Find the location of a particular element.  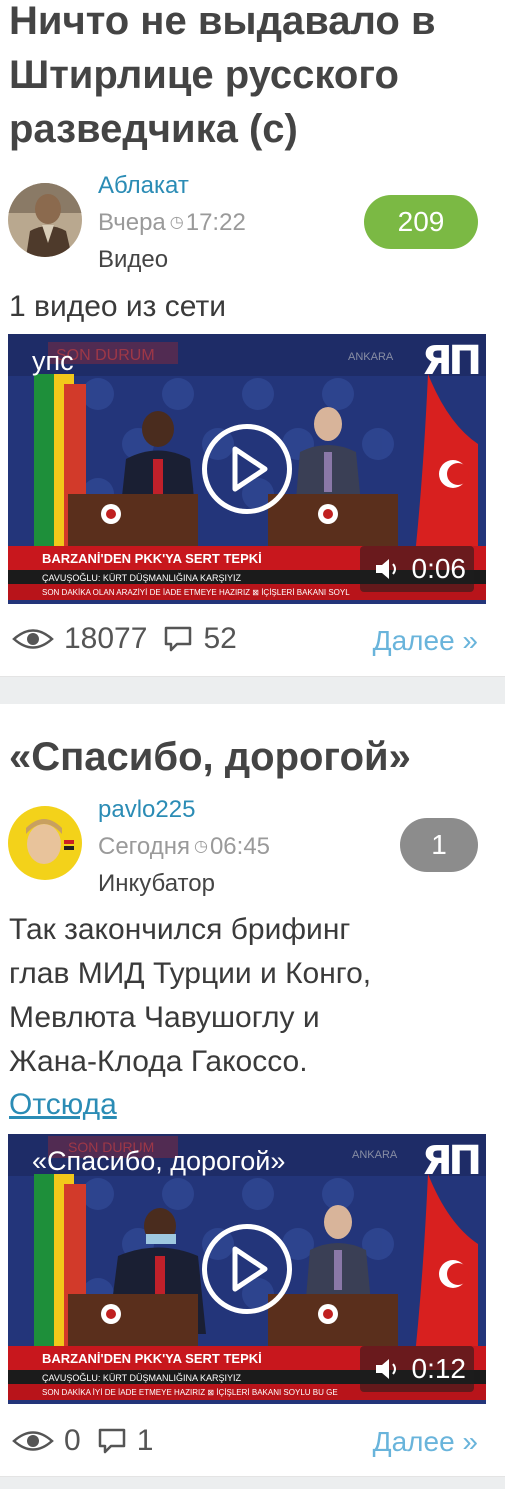

rating-badge: 1 is located at coordinates (439, 845).